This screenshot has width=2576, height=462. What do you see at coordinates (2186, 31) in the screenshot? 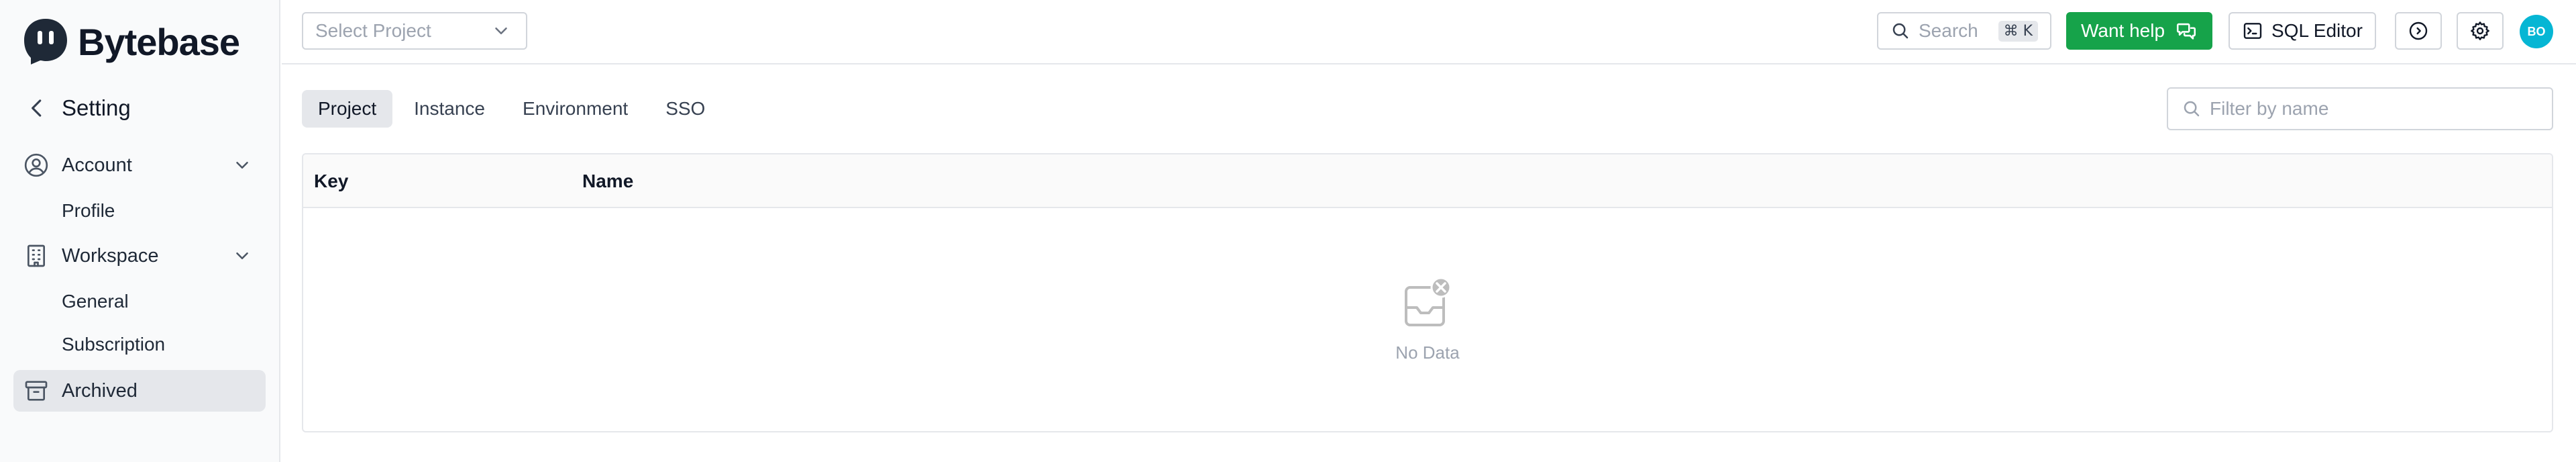
I see `chat-bubbles-icon` at bounding box center [2186, 31].